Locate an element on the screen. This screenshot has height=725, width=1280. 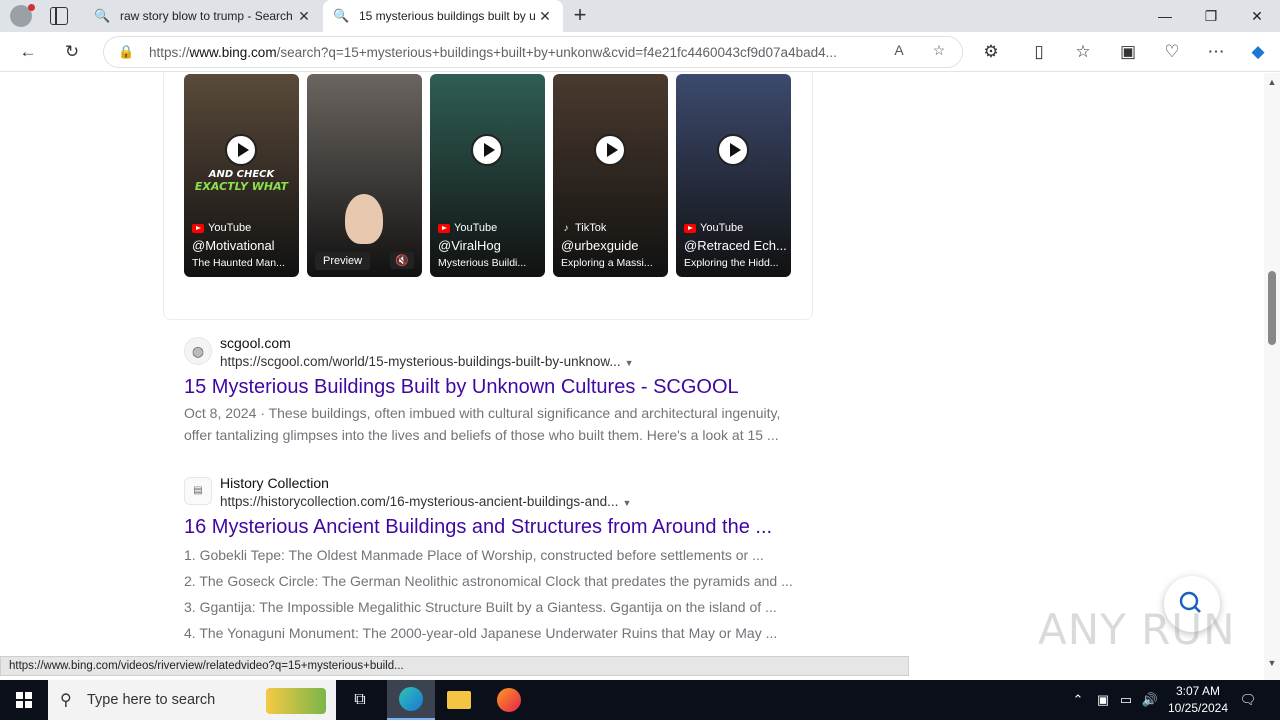
notifications-icon: 🗨 is located at coordinates (1248, 700).